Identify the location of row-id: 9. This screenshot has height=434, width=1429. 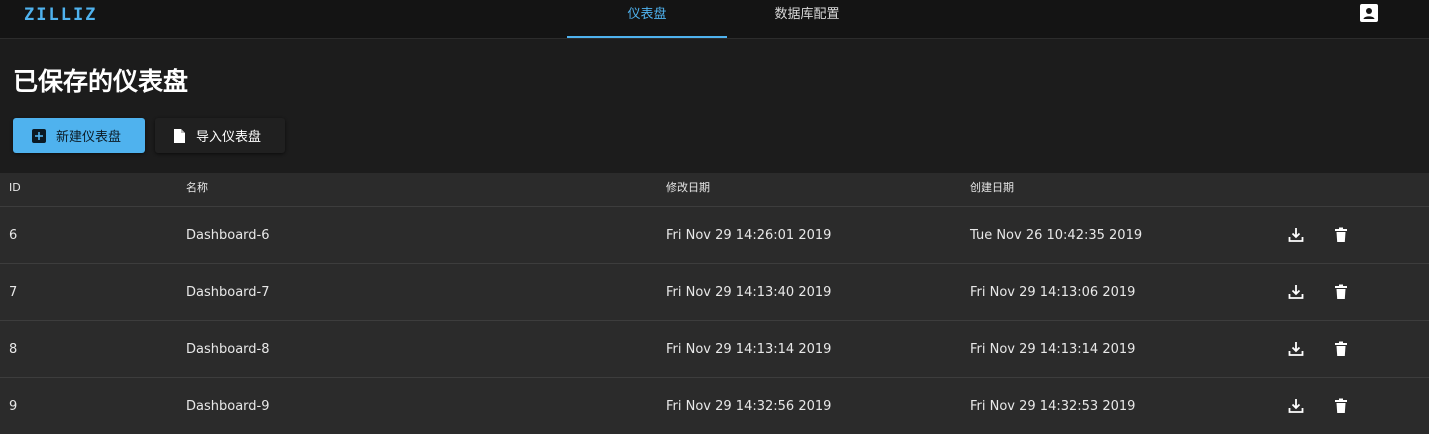
(13, 406).